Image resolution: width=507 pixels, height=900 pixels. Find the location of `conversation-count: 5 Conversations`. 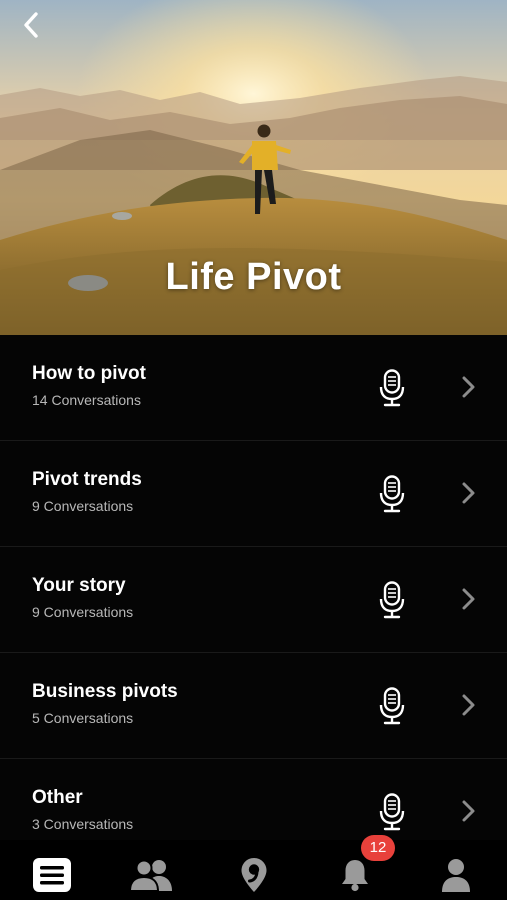

conversation-count: 5 Conversations is located at coordinates (83, 718).